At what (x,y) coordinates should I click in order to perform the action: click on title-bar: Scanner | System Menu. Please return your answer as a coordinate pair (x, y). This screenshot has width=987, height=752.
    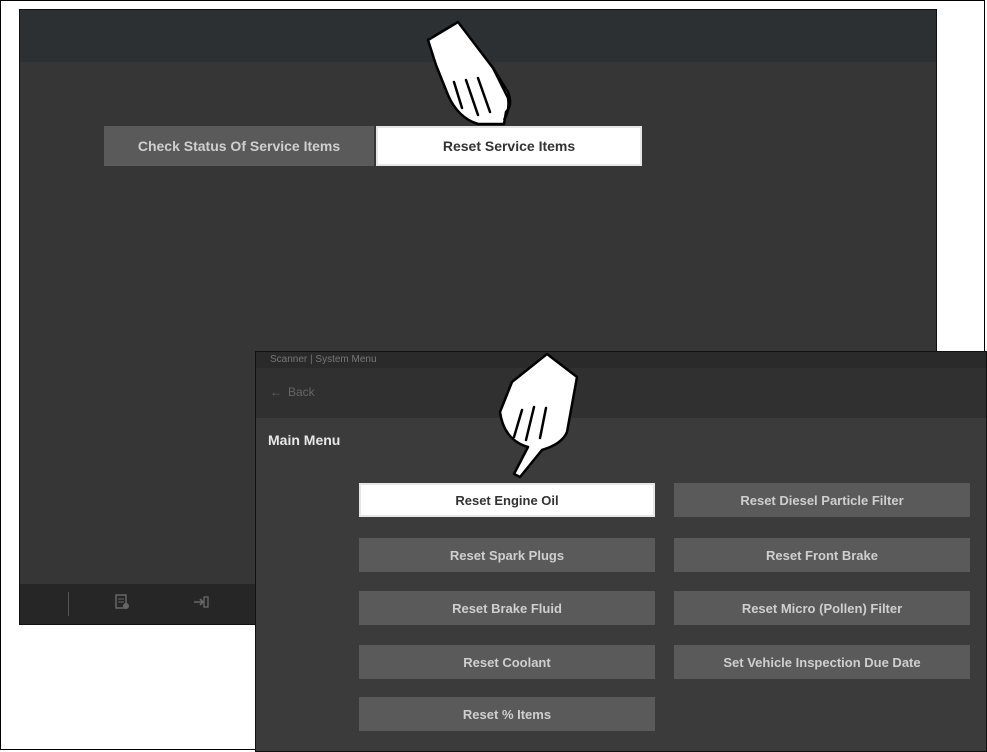
    Looking at the image, I should click on (621, 360).